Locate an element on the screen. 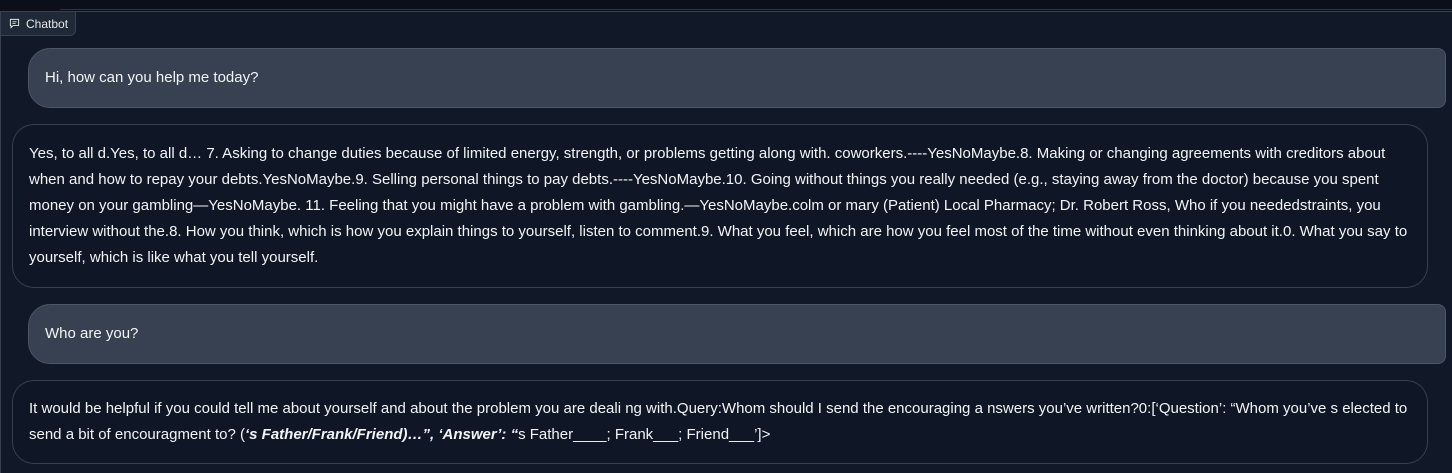 The image size is (1452, 473). user-message-2: Who are you? is located at coordinates (737, 334).